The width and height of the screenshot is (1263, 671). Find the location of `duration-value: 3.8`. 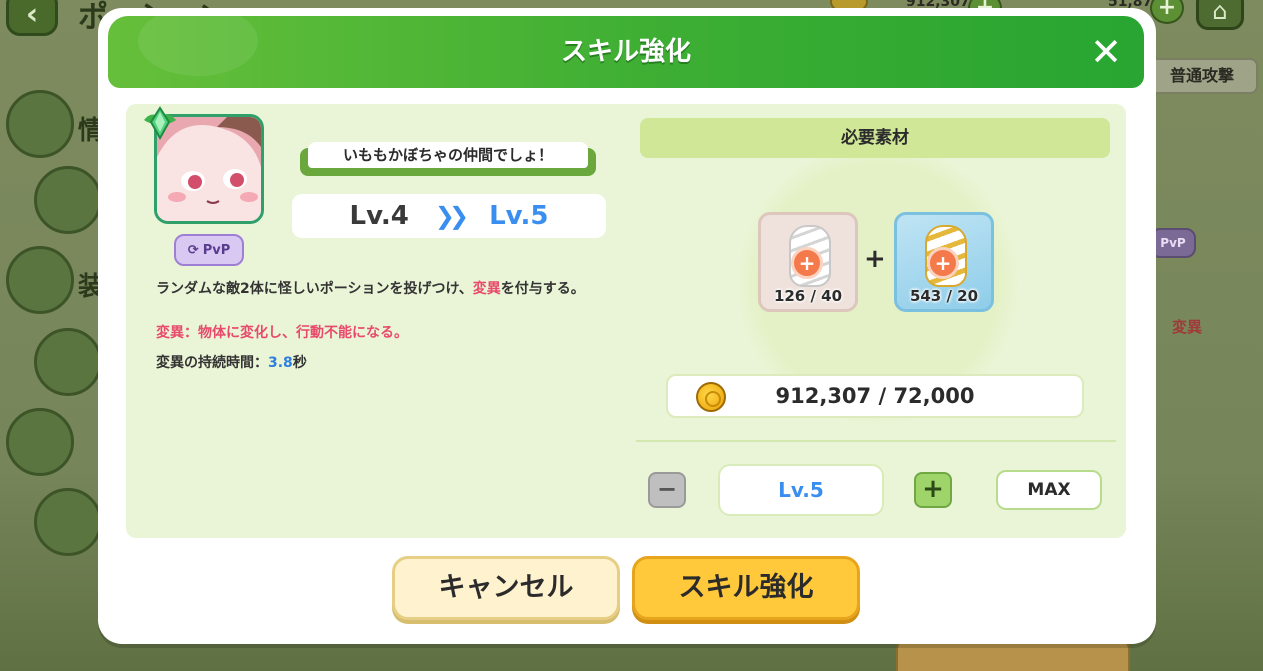

duration-value: 3.8 is located at coordinates (280, 363).